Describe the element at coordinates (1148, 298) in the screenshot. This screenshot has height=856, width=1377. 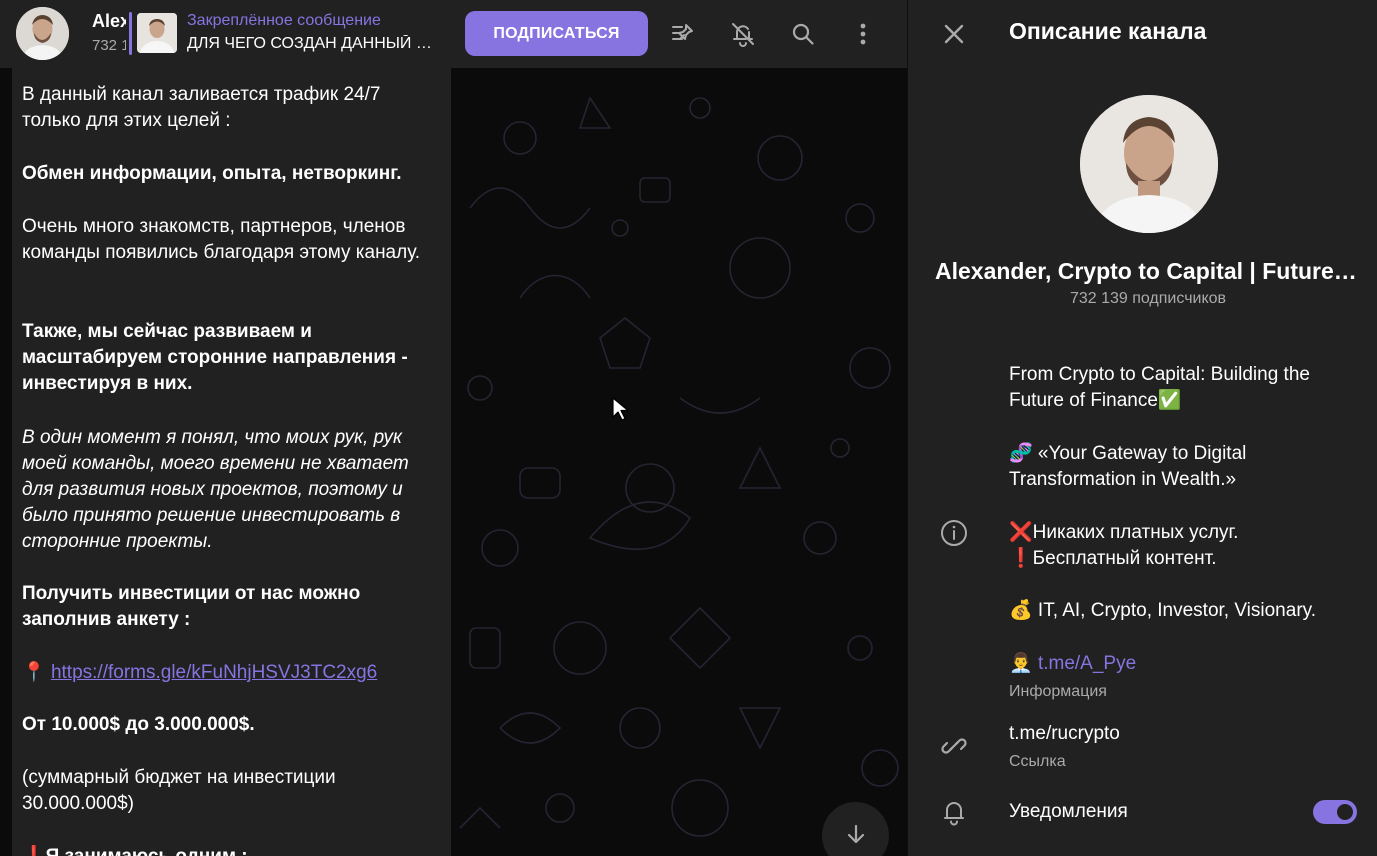
I see `profile-subscriber-count: 732 139 подписчиков` at that location.